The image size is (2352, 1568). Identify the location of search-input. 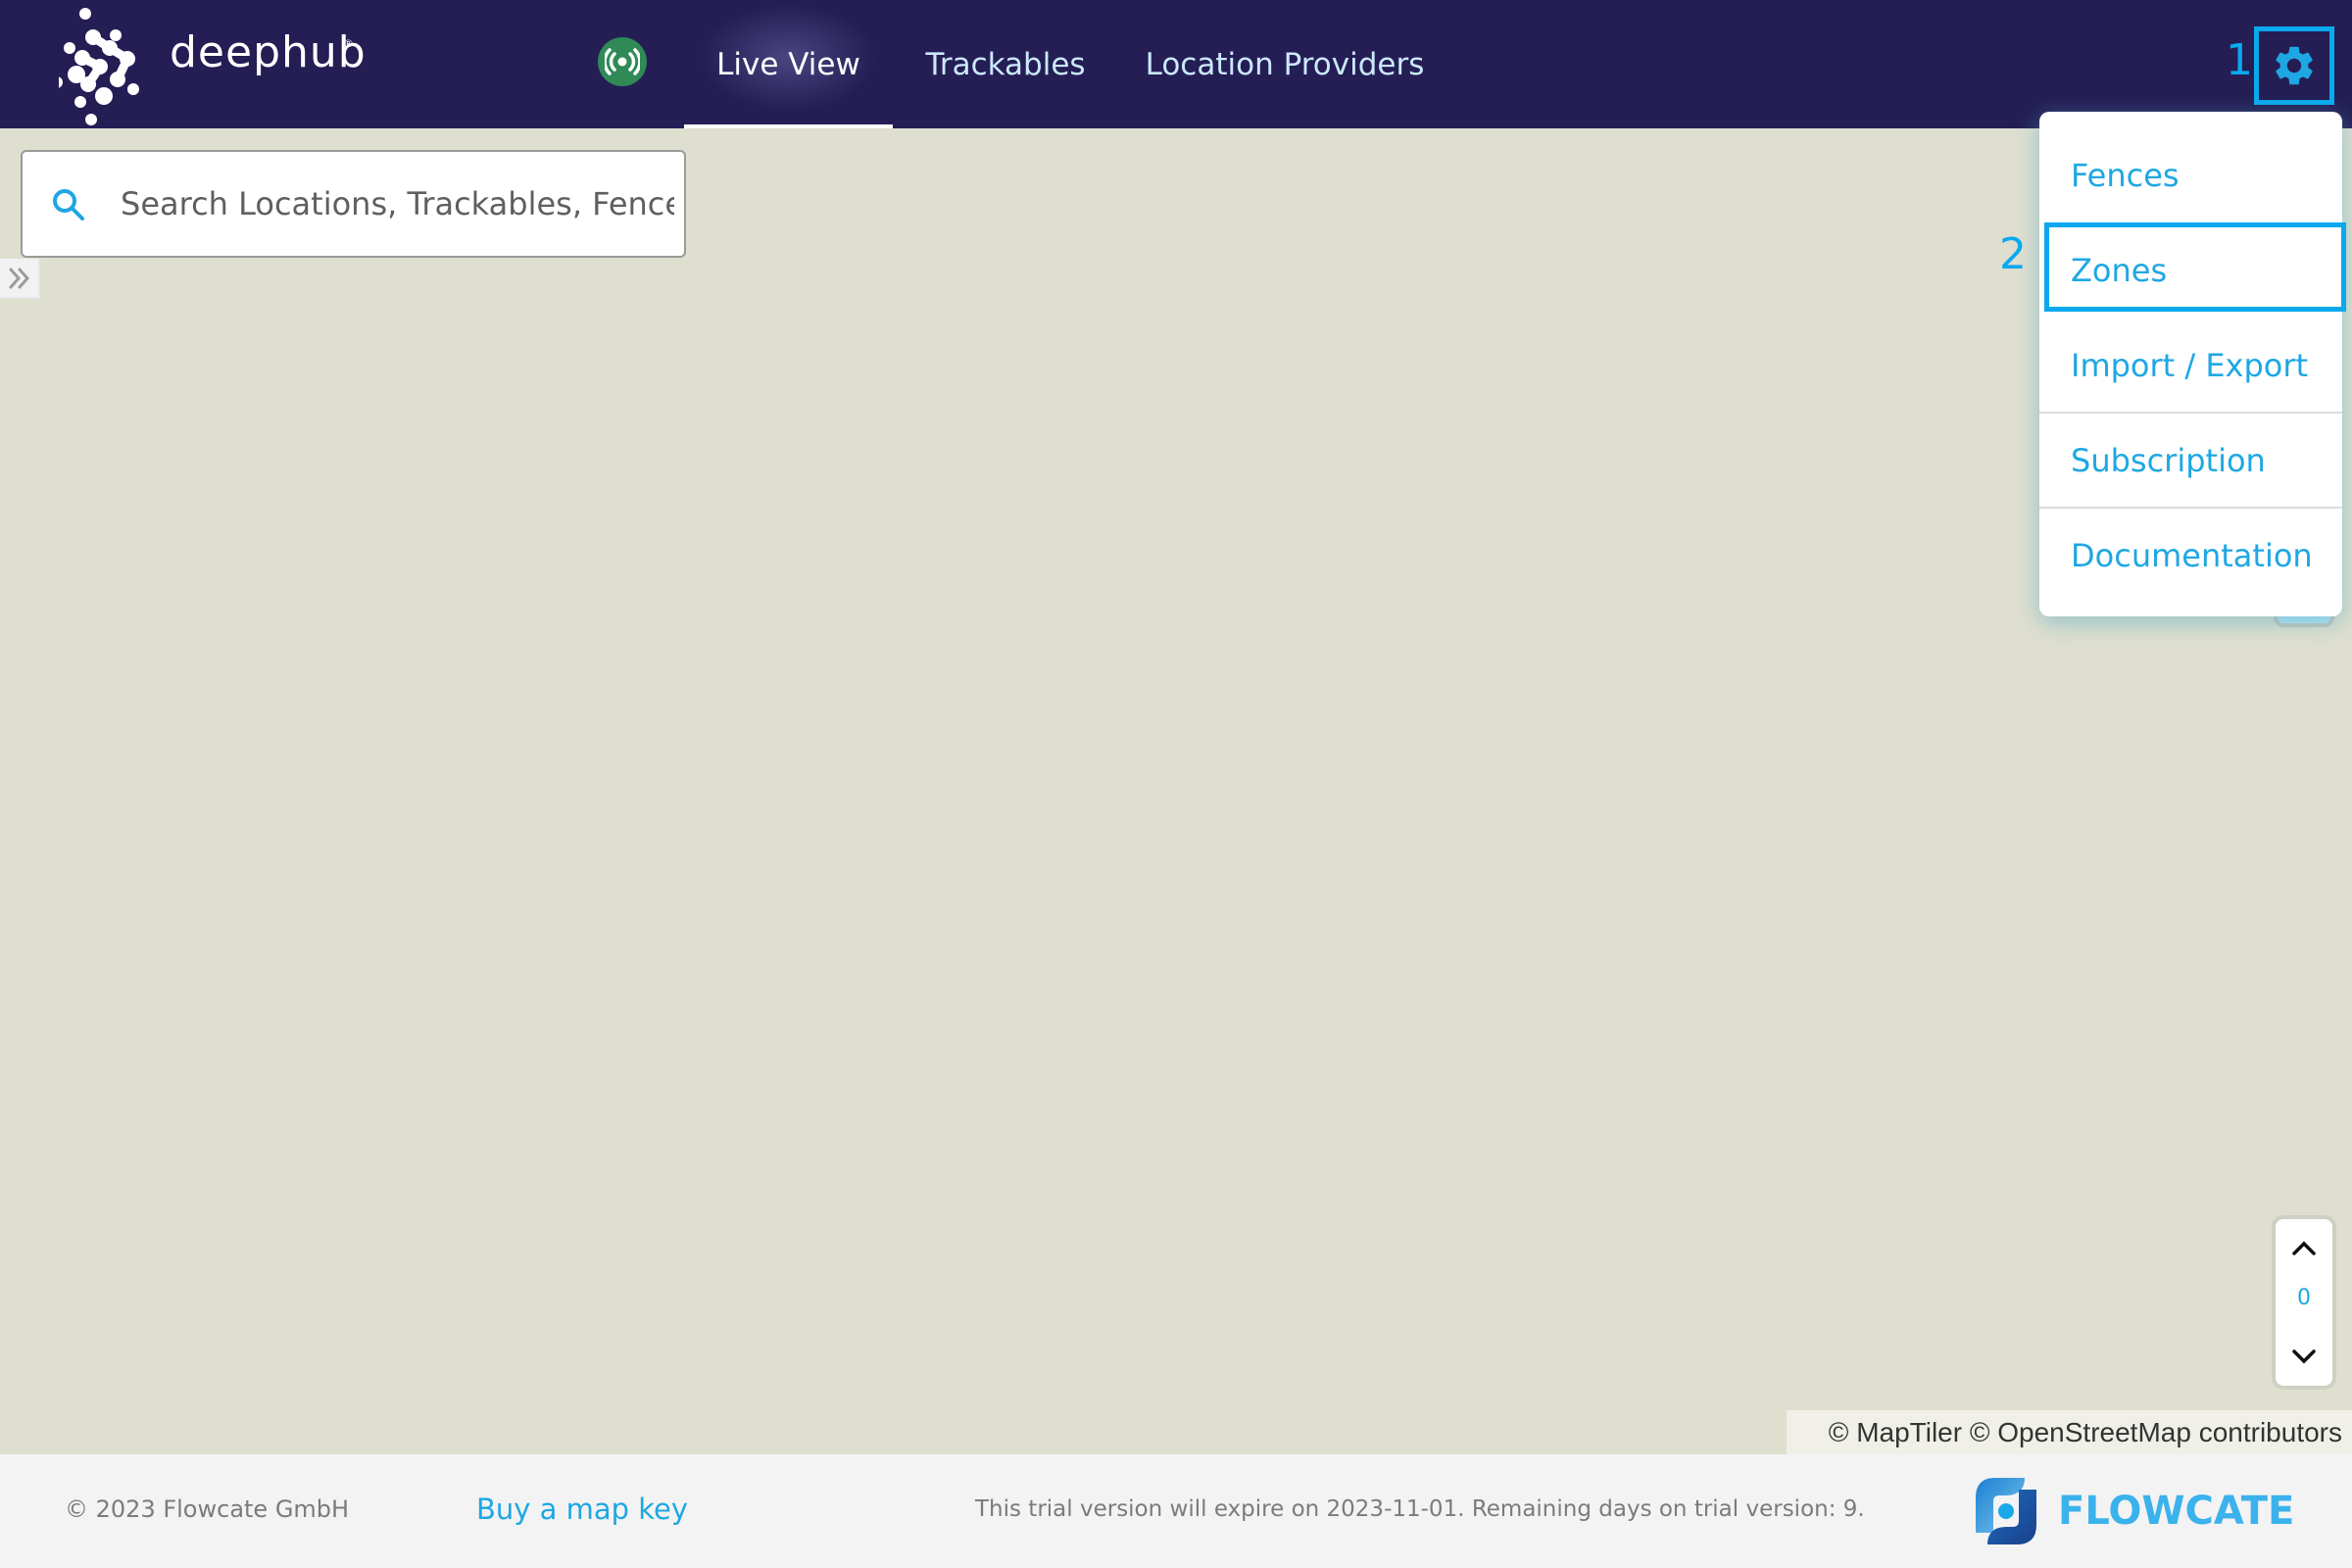
(397, 204).